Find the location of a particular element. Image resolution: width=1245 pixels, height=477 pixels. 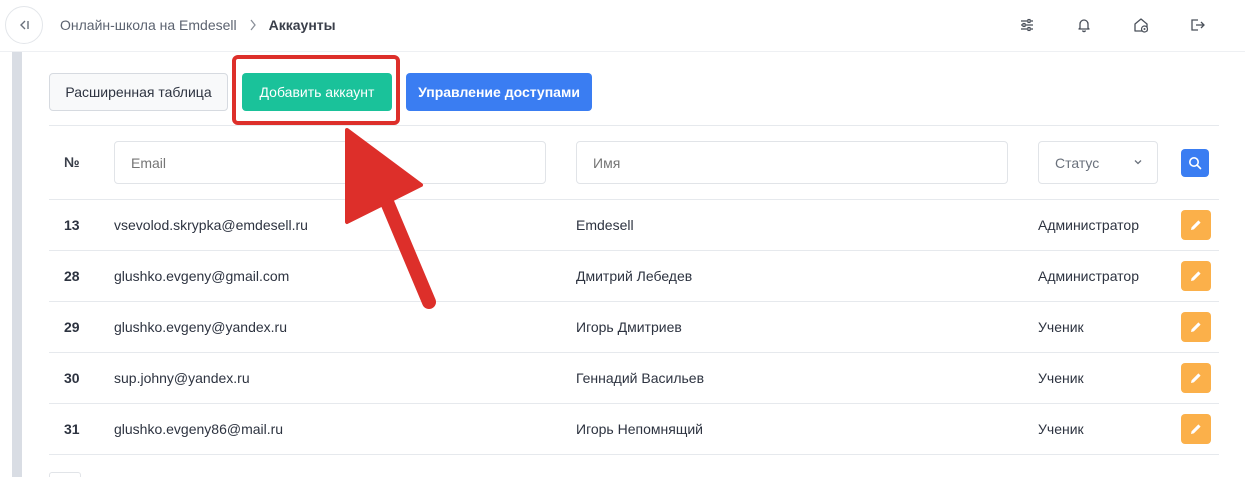

sliders-icon is located at coordinates (1027, 25).